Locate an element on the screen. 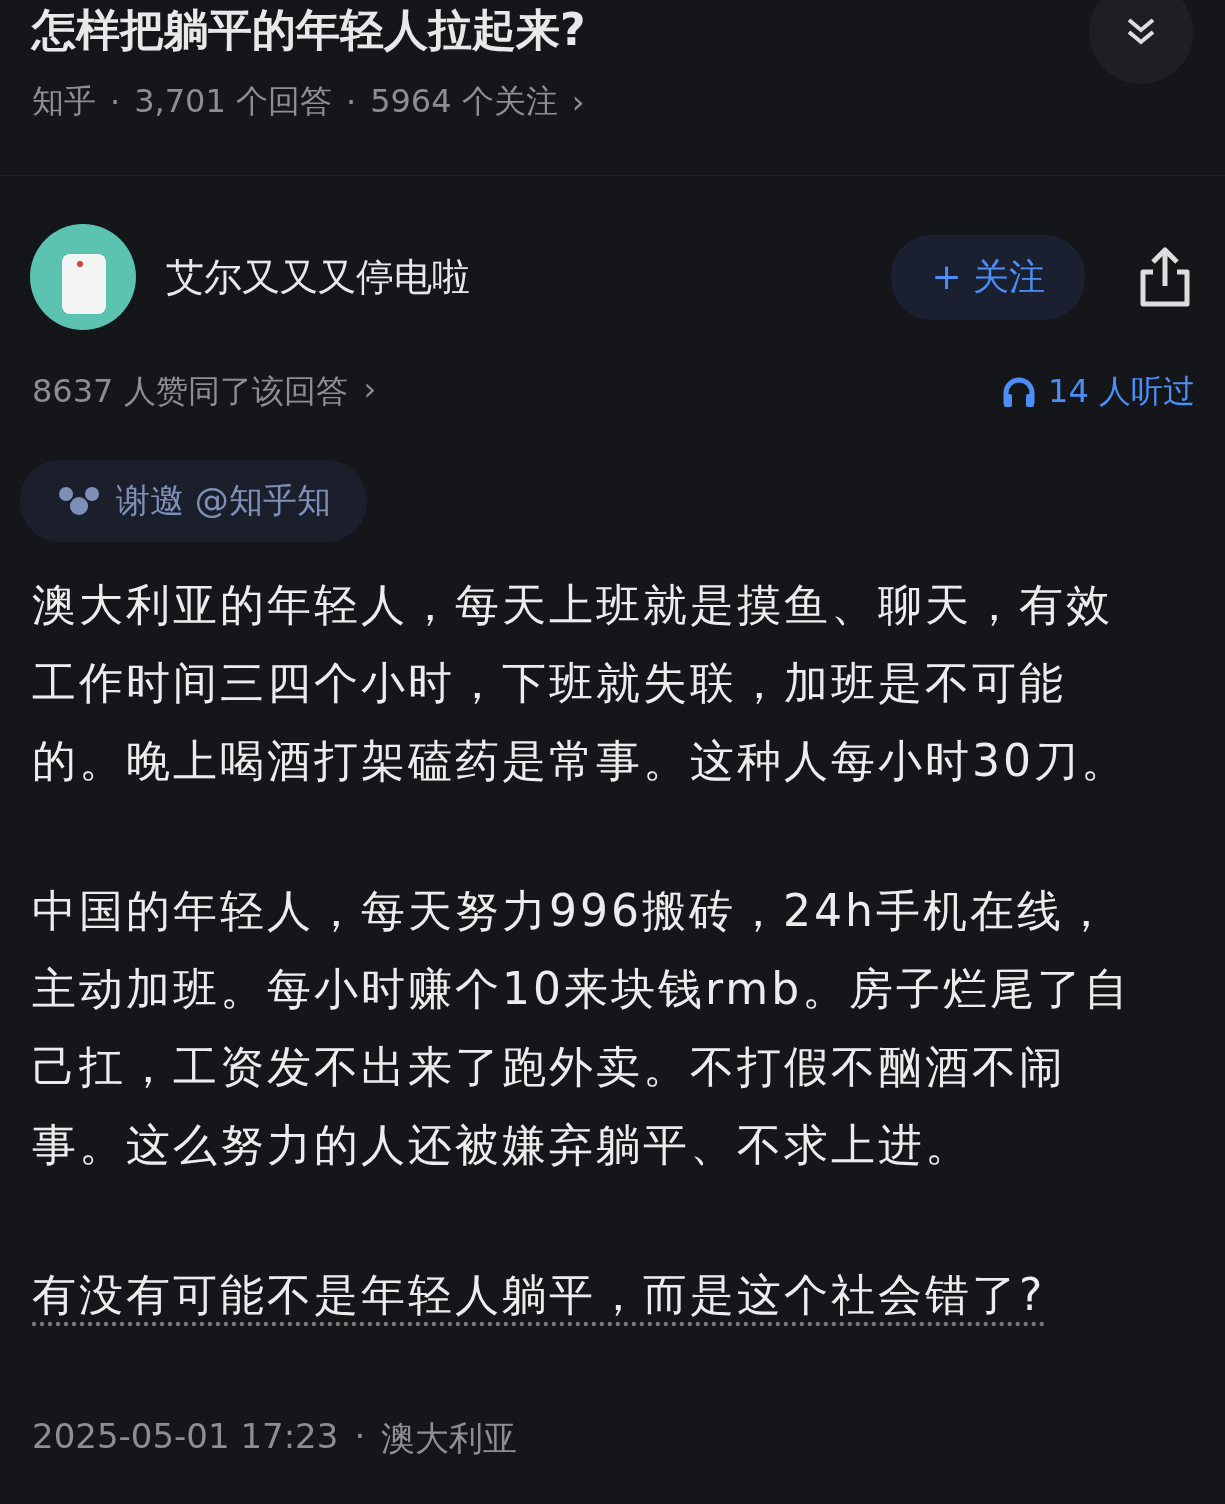  listen-count: 14 人听过 is located at coordinates (1121, 391).